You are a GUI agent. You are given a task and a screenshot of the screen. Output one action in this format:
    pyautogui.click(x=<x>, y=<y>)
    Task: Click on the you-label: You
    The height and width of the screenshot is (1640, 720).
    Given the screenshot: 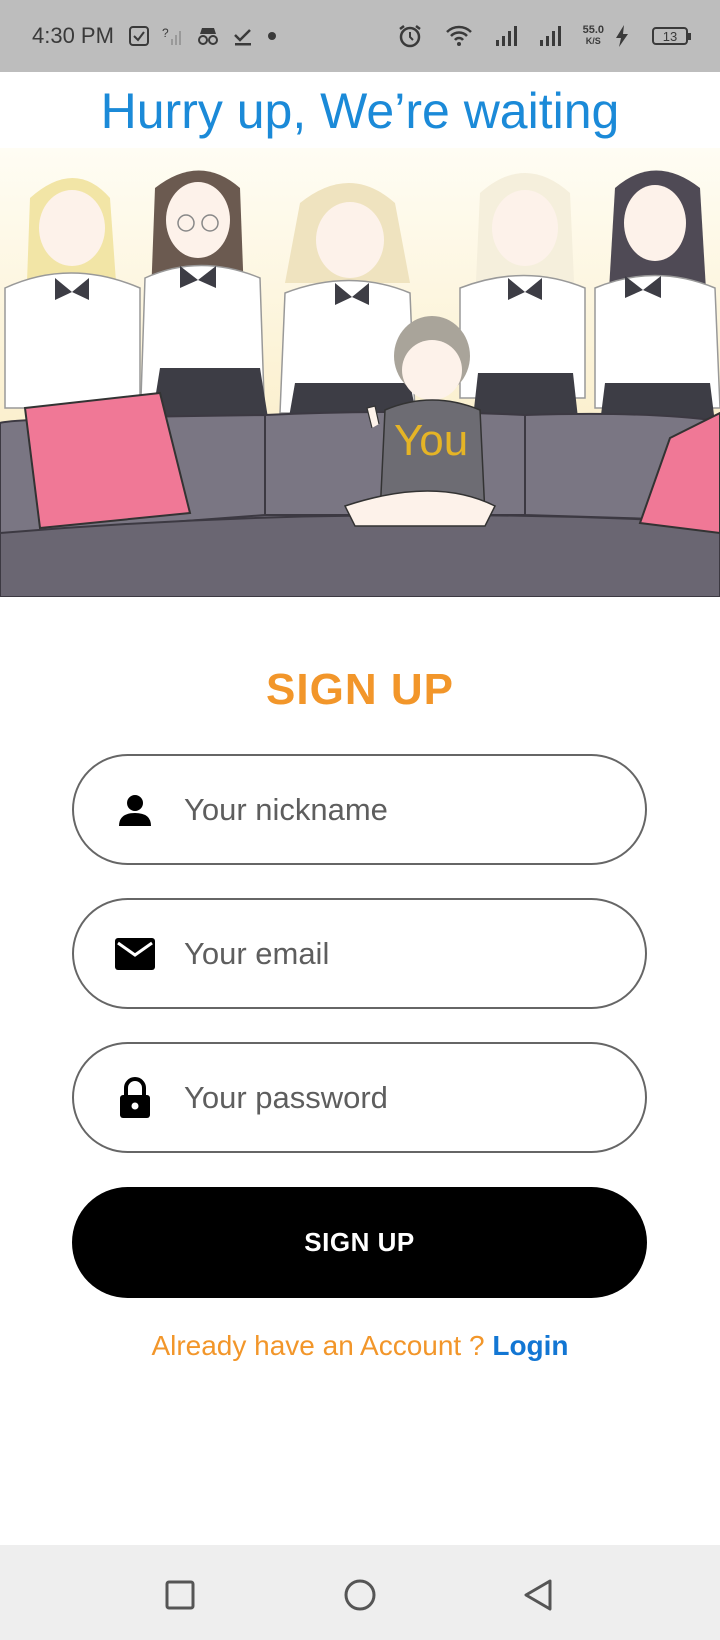 What is the action you would take?
    pyautogui.click(x=431, y=440)
    